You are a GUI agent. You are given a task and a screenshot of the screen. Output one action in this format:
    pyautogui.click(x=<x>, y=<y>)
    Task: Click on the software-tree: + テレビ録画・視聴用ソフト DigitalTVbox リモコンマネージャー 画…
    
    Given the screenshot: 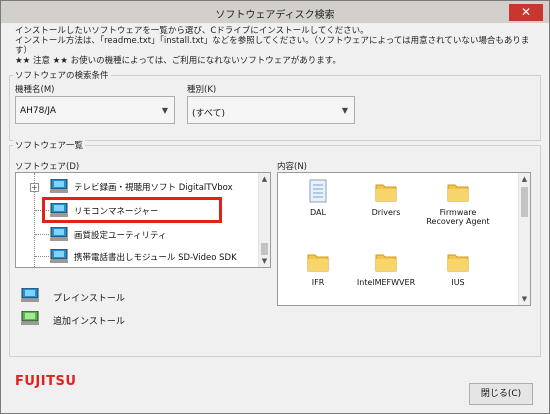 What is the action you would take?
    pyautogui.click(x=143, y=220)
    